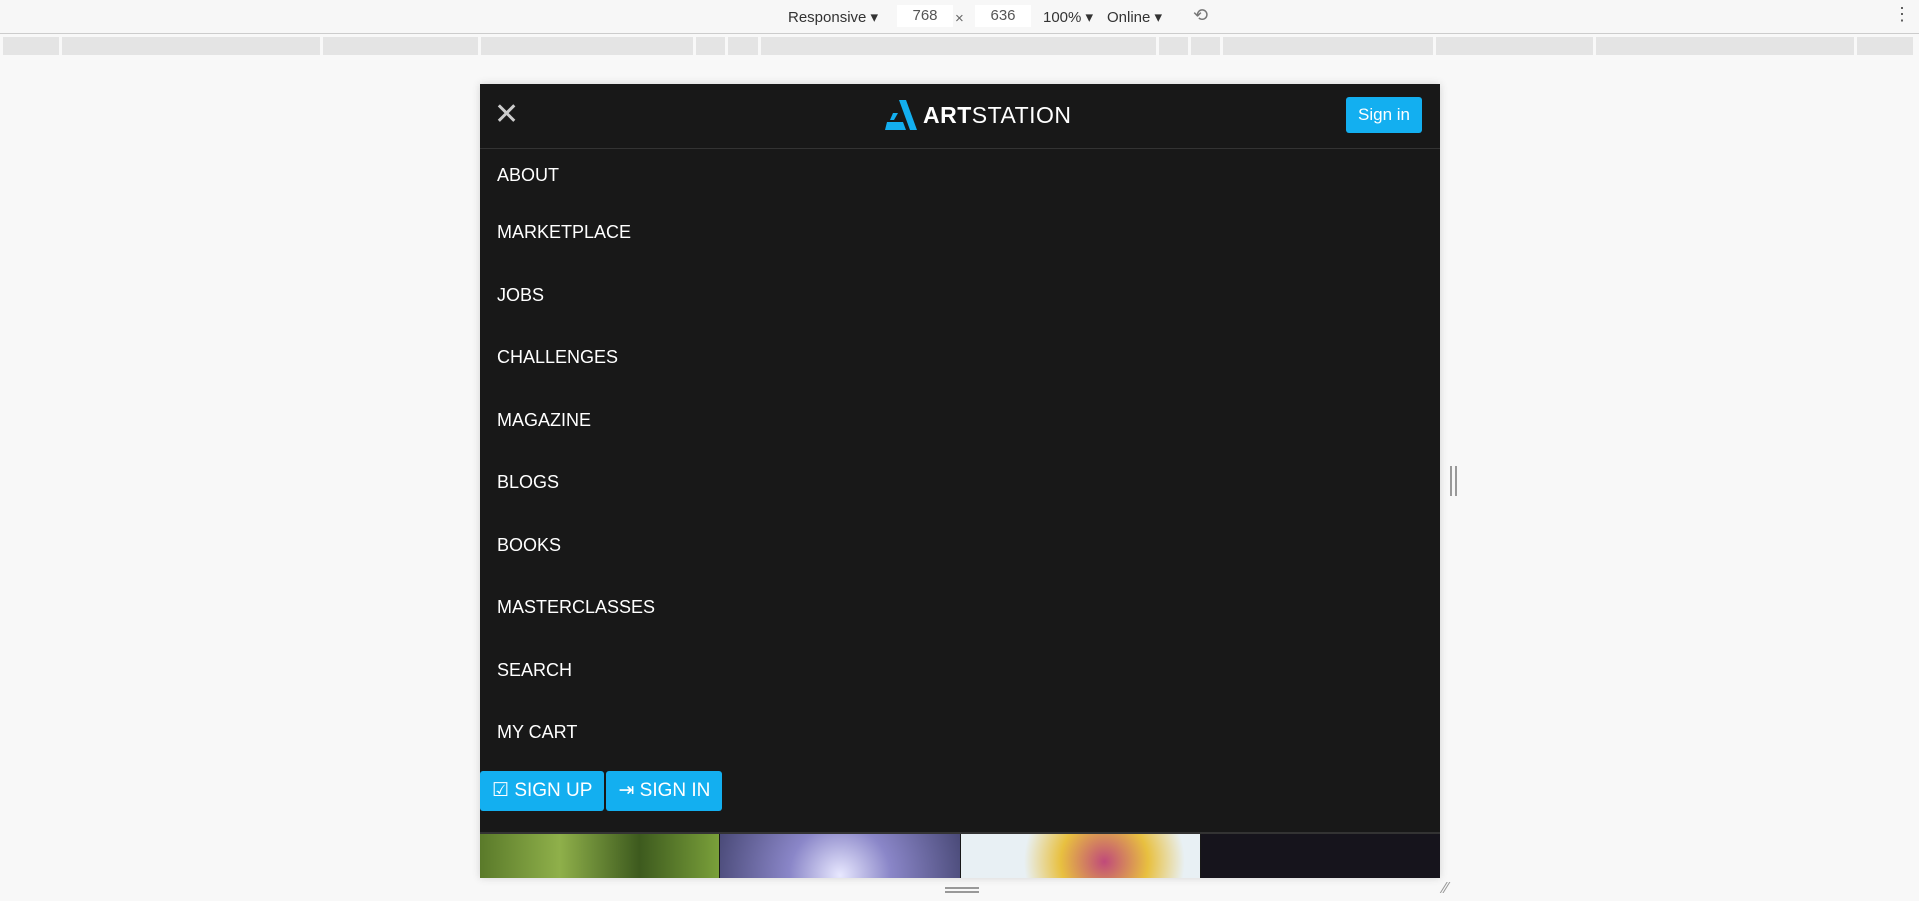 This screenshot has height=901, width=1919. Describe the element at coordinates (901, 115) in the screenshot. I see `logo-icon` at that location.